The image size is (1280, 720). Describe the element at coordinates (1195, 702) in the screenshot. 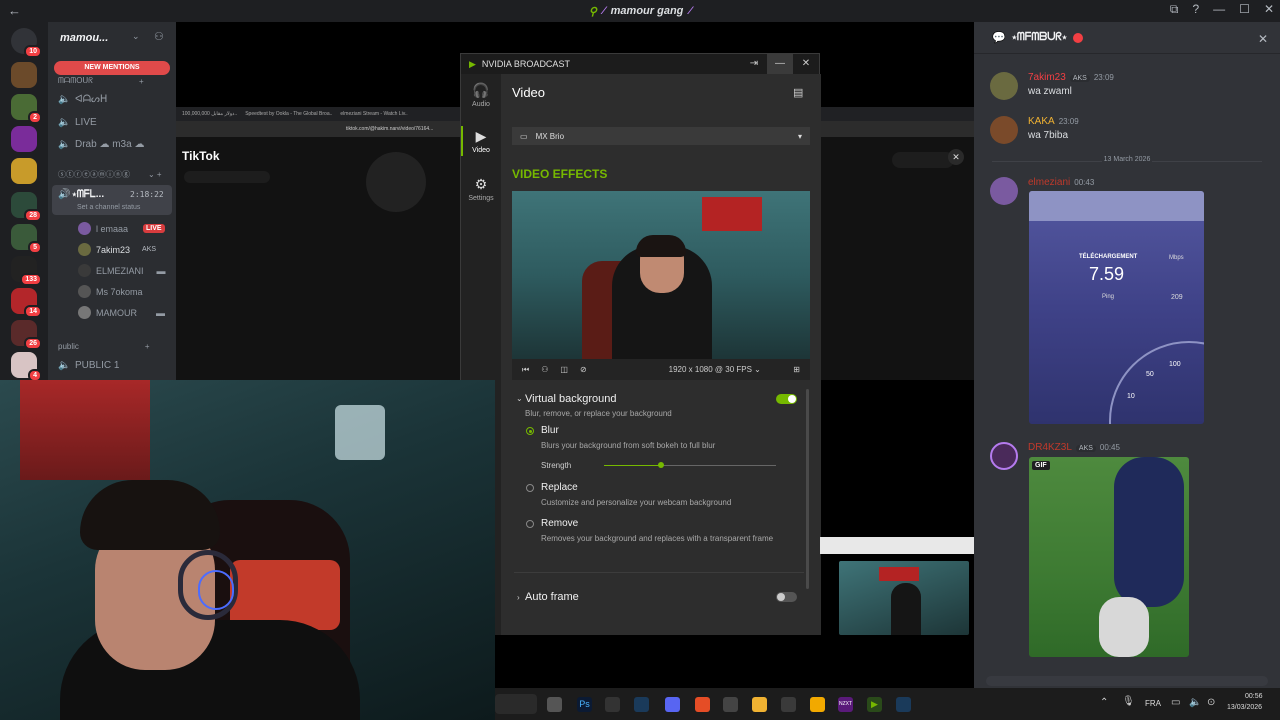

I see `volume-icon: 🔈` at that location.